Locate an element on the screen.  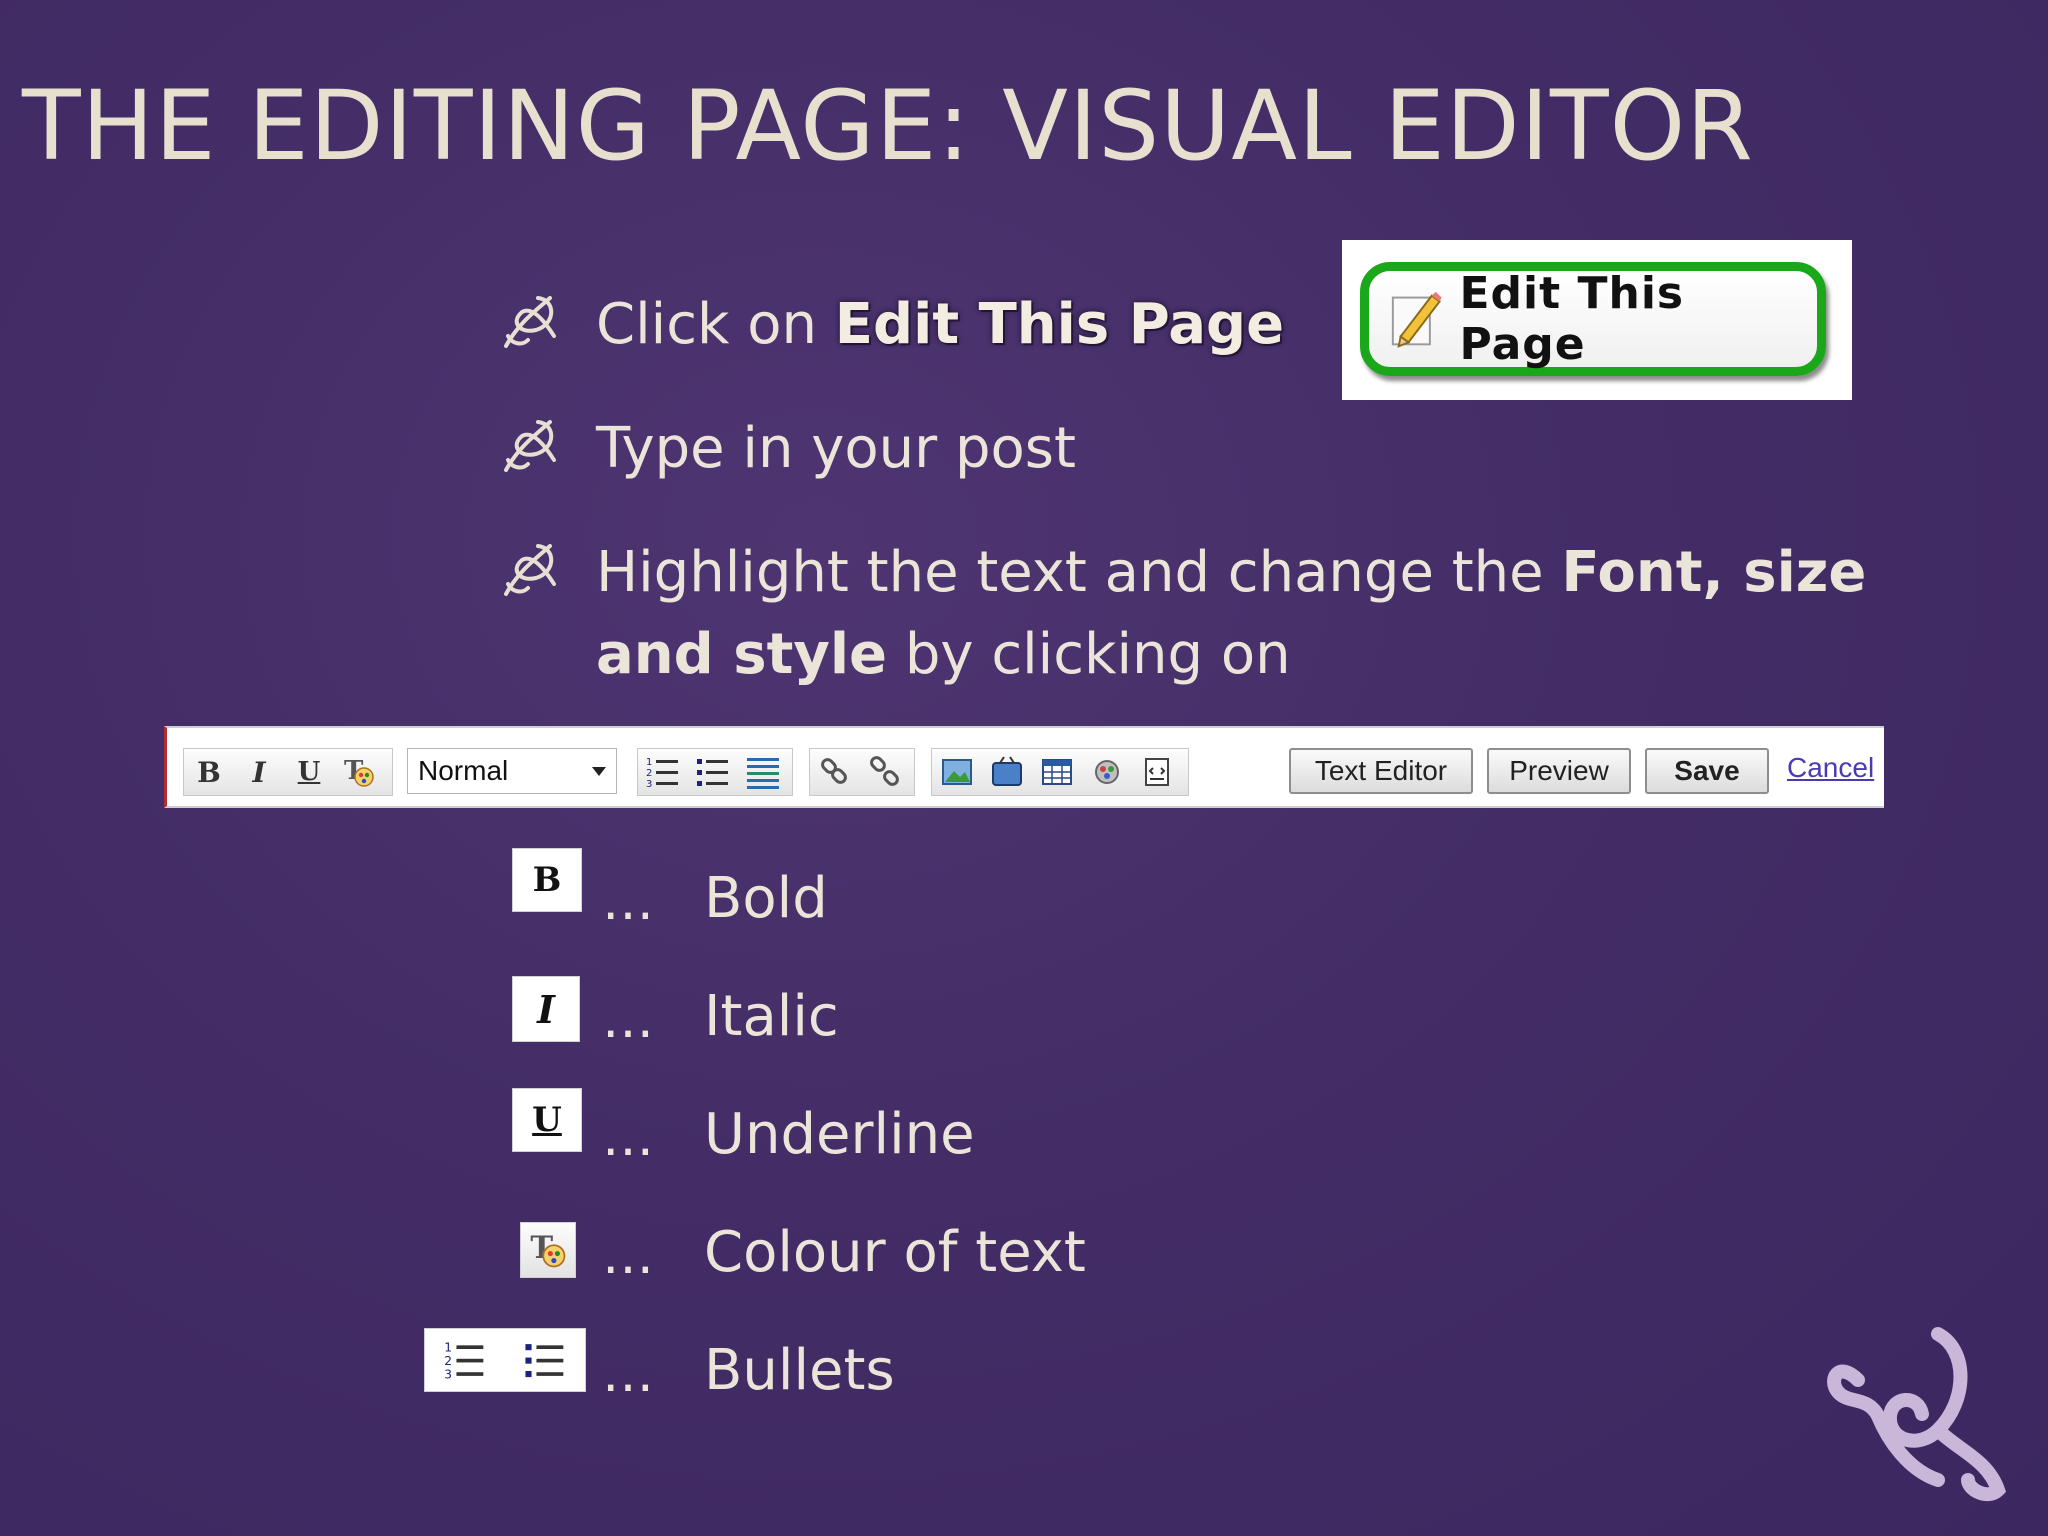
insert-video-button is located at coordinates (1007, 772).